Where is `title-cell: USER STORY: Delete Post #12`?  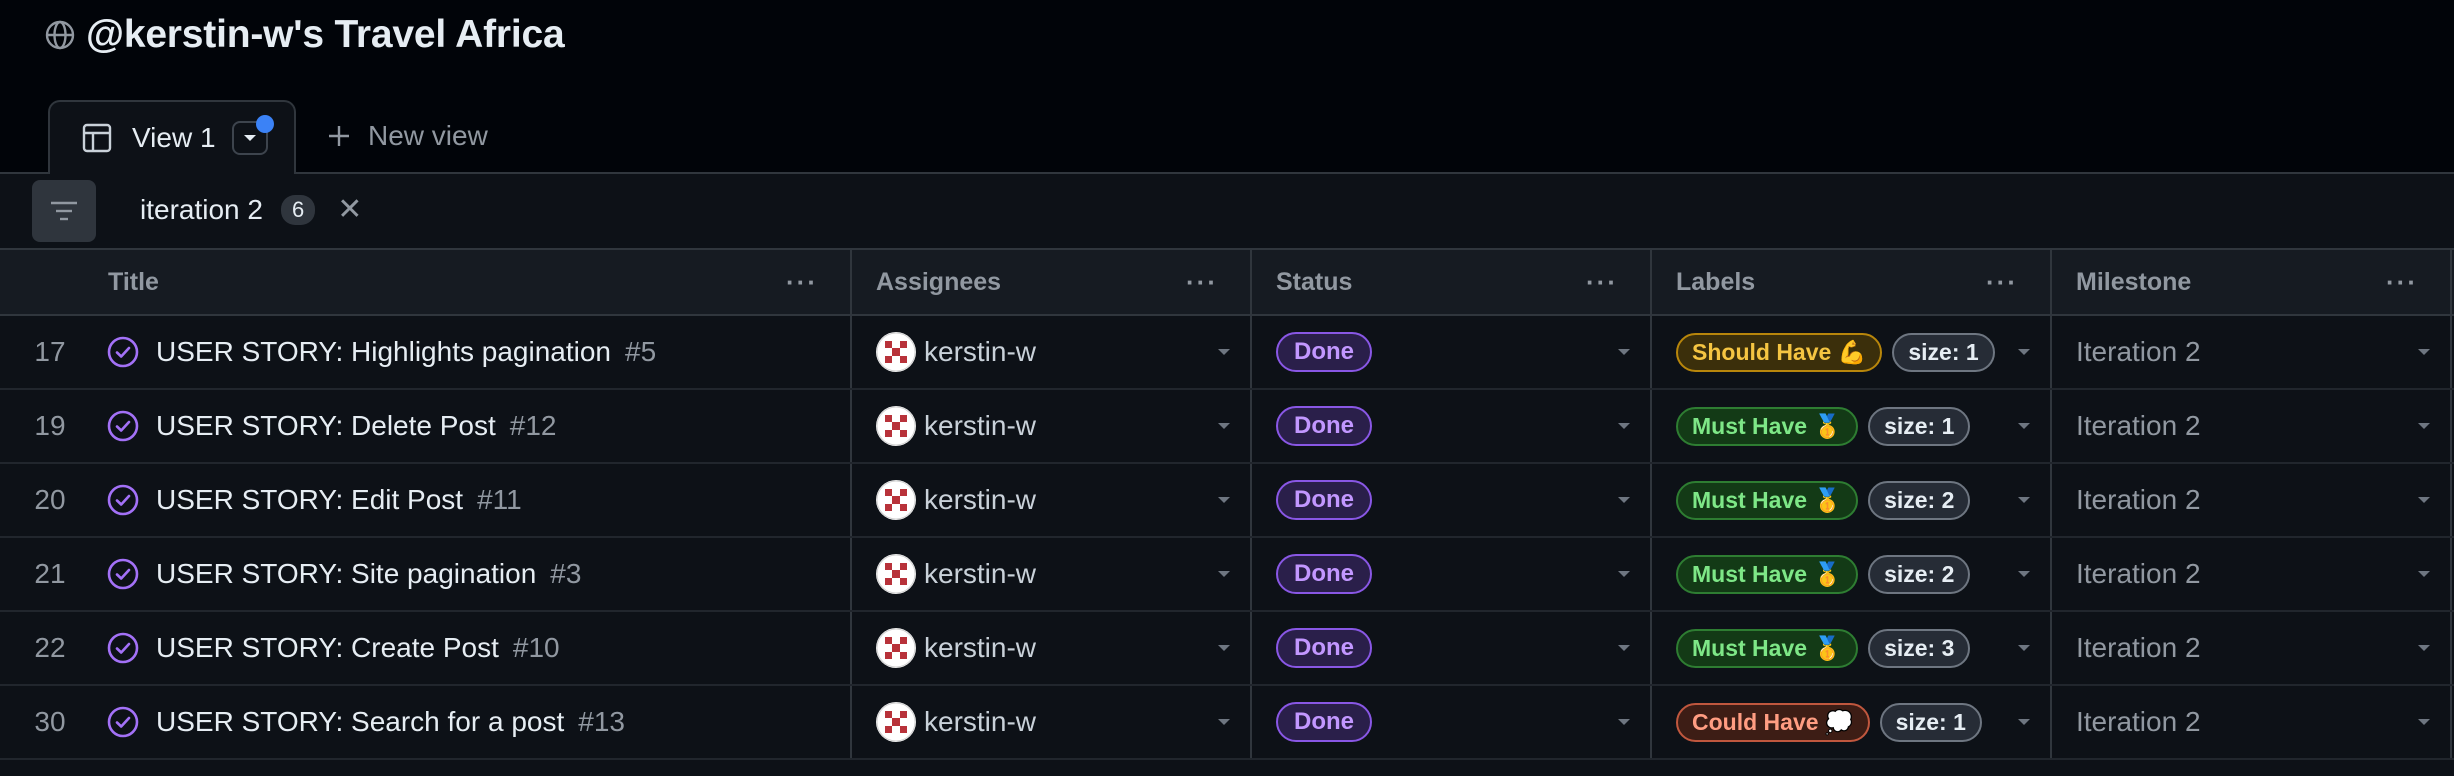 title-cell: USER STORY: Delete Post #12 is located at coordinates (476, 426).